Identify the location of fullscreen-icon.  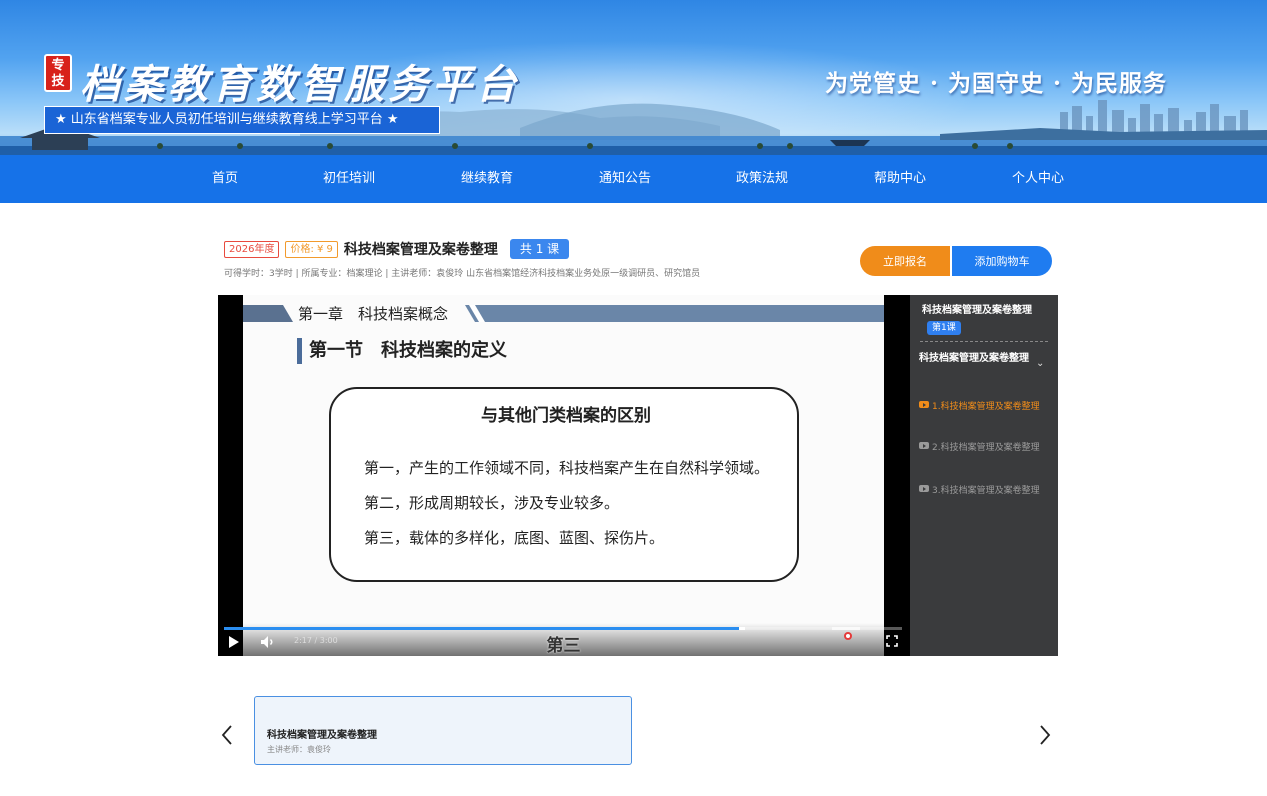
(892, 641).